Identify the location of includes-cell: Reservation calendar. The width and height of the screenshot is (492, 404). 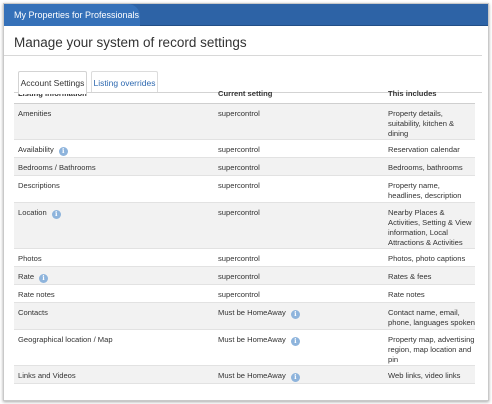
(429, 148).